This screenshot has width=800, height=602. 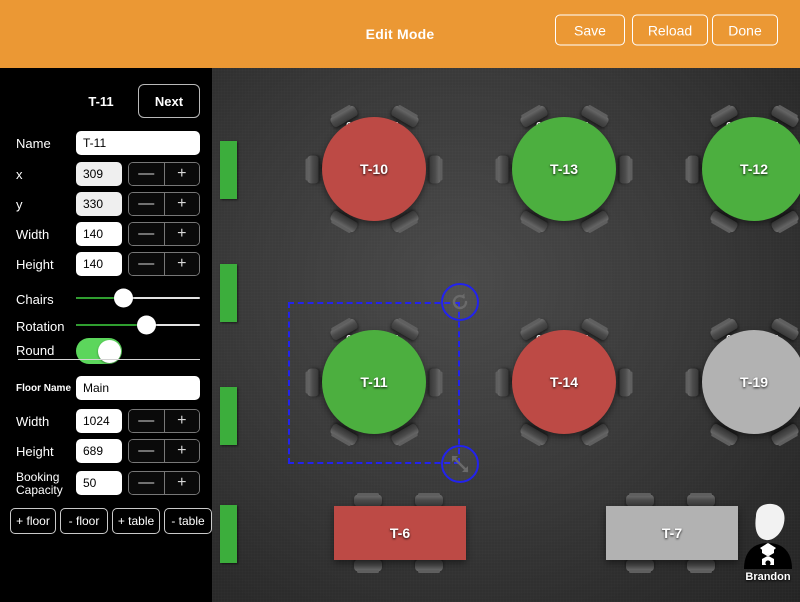 What do you see at coordinates (745, 30) in the screenshot?
I see `done-button: Done` at bounding box center [745, 30].